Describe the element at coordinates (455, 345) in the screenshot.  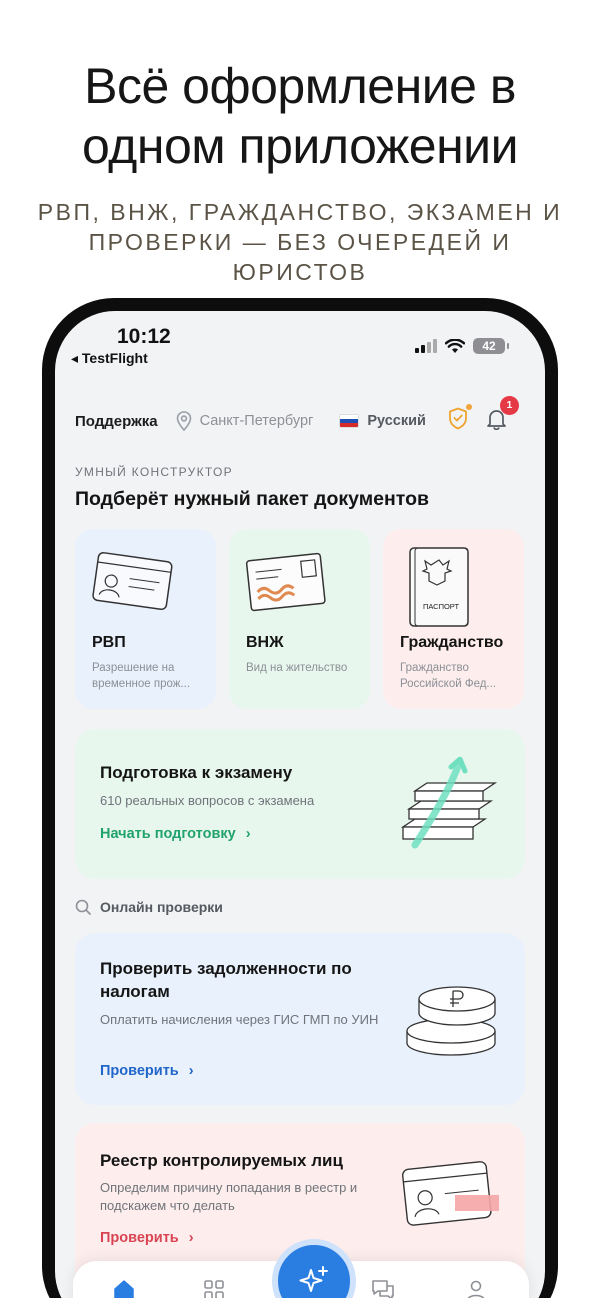
I see `wifi-icon` at that location.